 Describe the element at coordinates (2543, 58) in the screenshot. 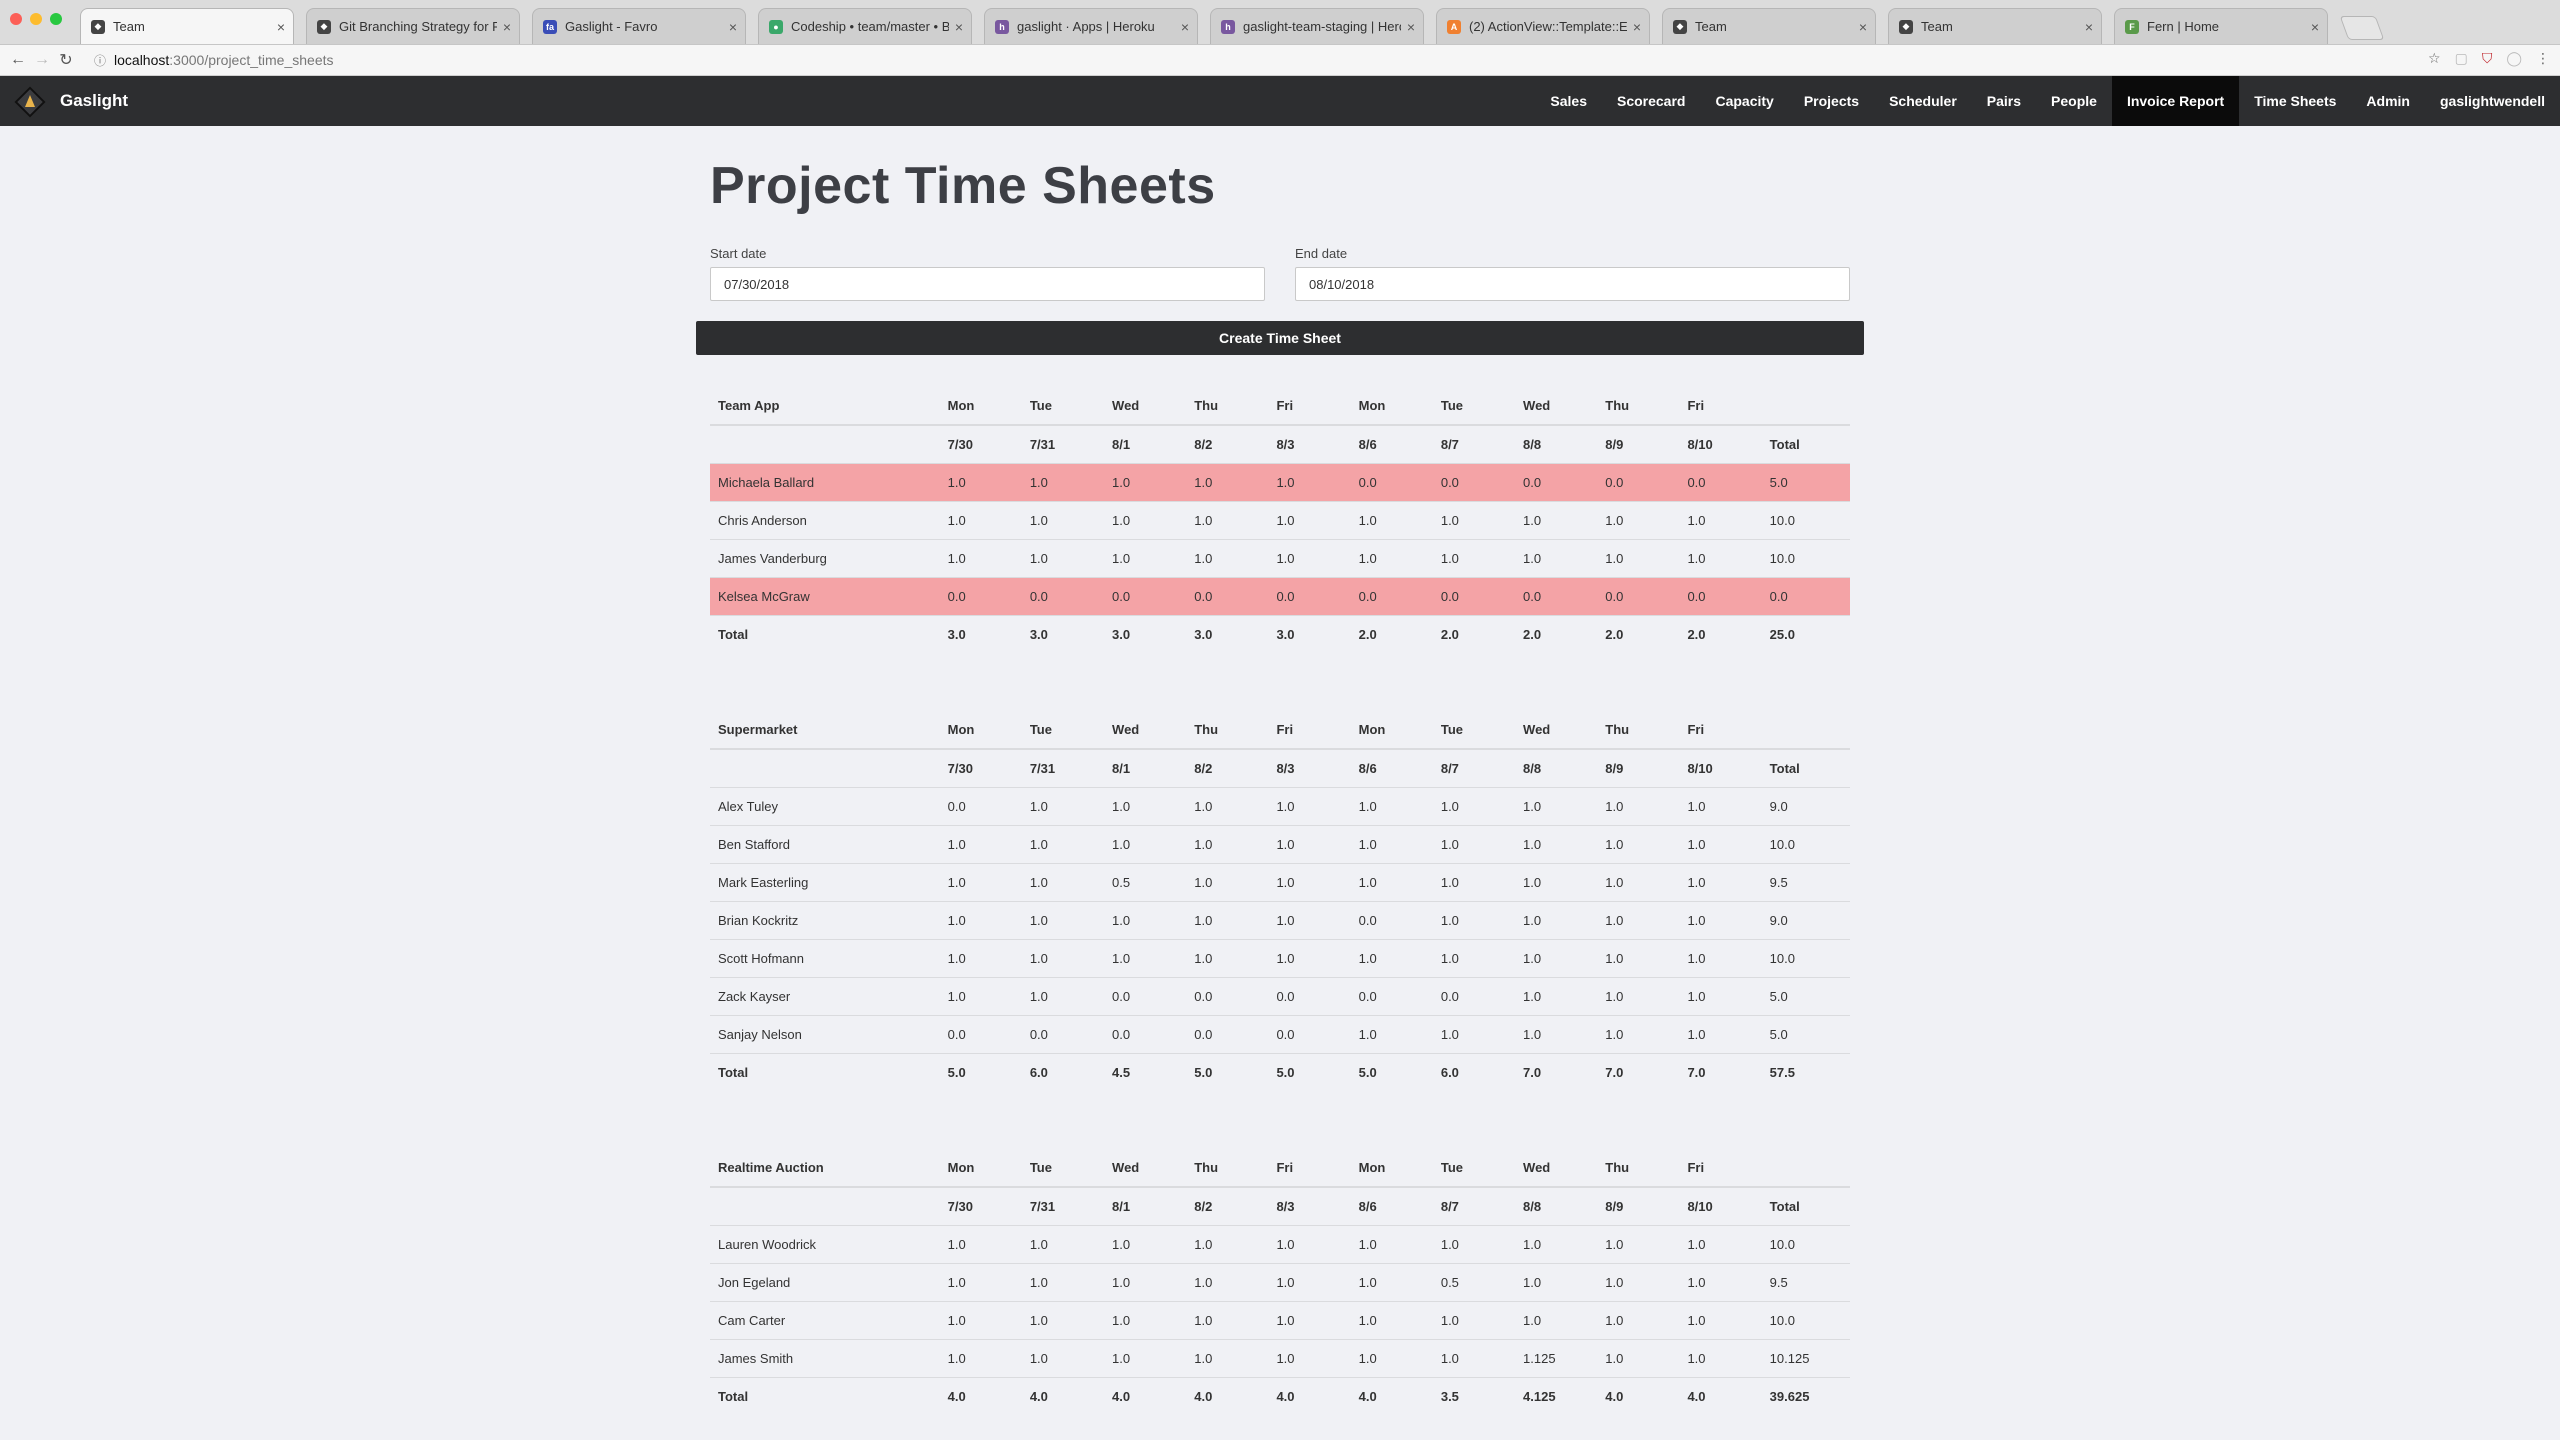

I see `menu-icon: ⋮` at that location.